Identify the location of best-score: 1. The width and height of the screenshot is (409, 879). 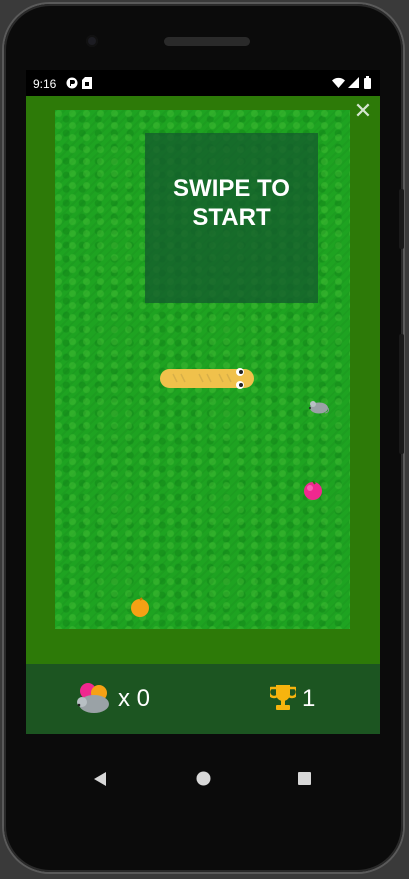
(309, 698).